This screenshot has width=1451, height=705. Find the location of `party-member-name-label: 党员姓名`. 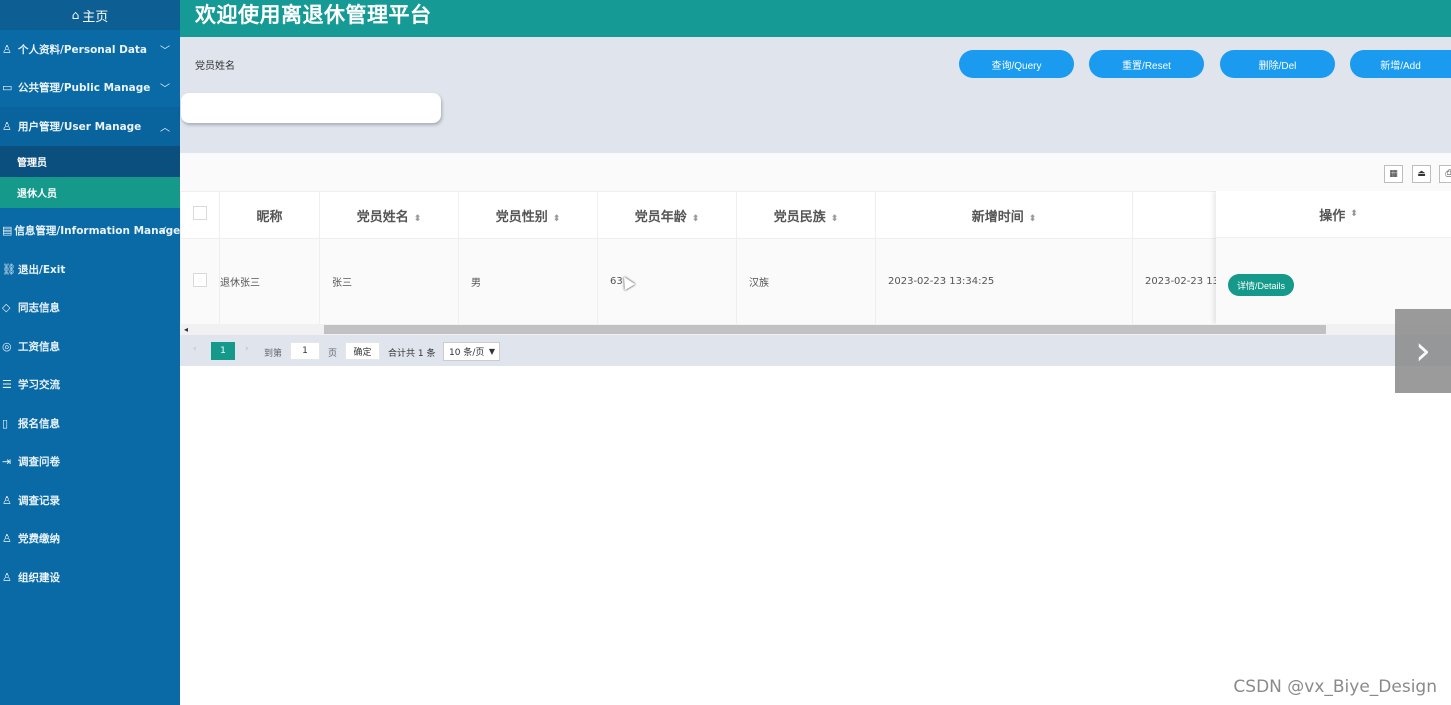

party-member-name-label: 党员姓名 is located at coordinates (215, 66).